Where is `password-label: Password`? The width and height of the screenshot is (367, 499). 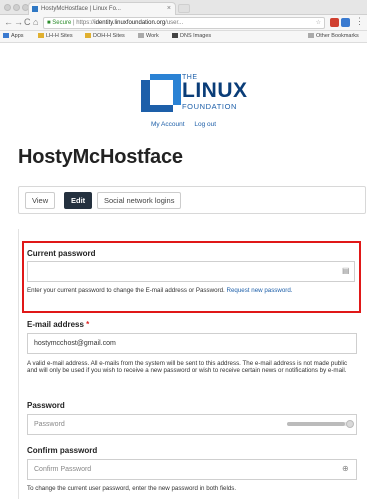 password-label: Password is located at coordinates (46, 405).